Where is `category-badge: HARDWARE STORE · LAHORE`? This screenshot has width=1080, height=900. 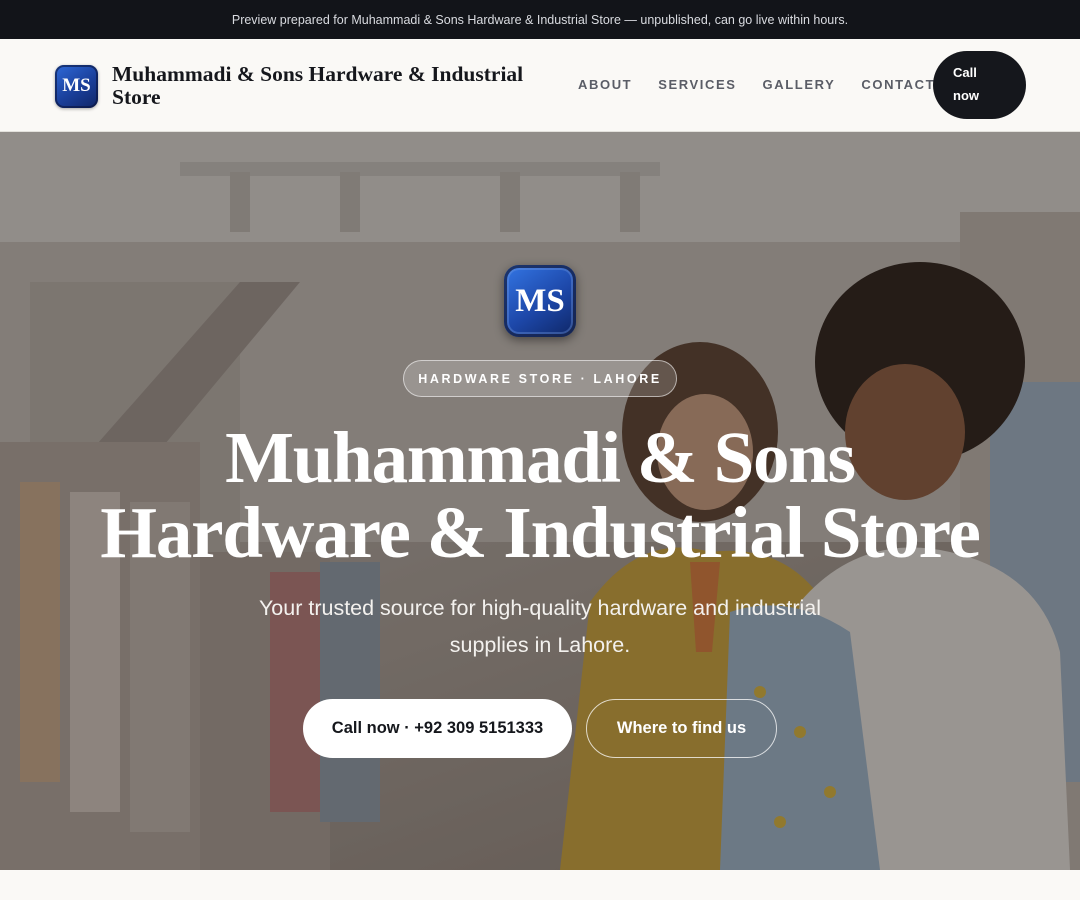
category-badge: HARDWARE STORE · LAHORE is located at coordinates (540, 378).